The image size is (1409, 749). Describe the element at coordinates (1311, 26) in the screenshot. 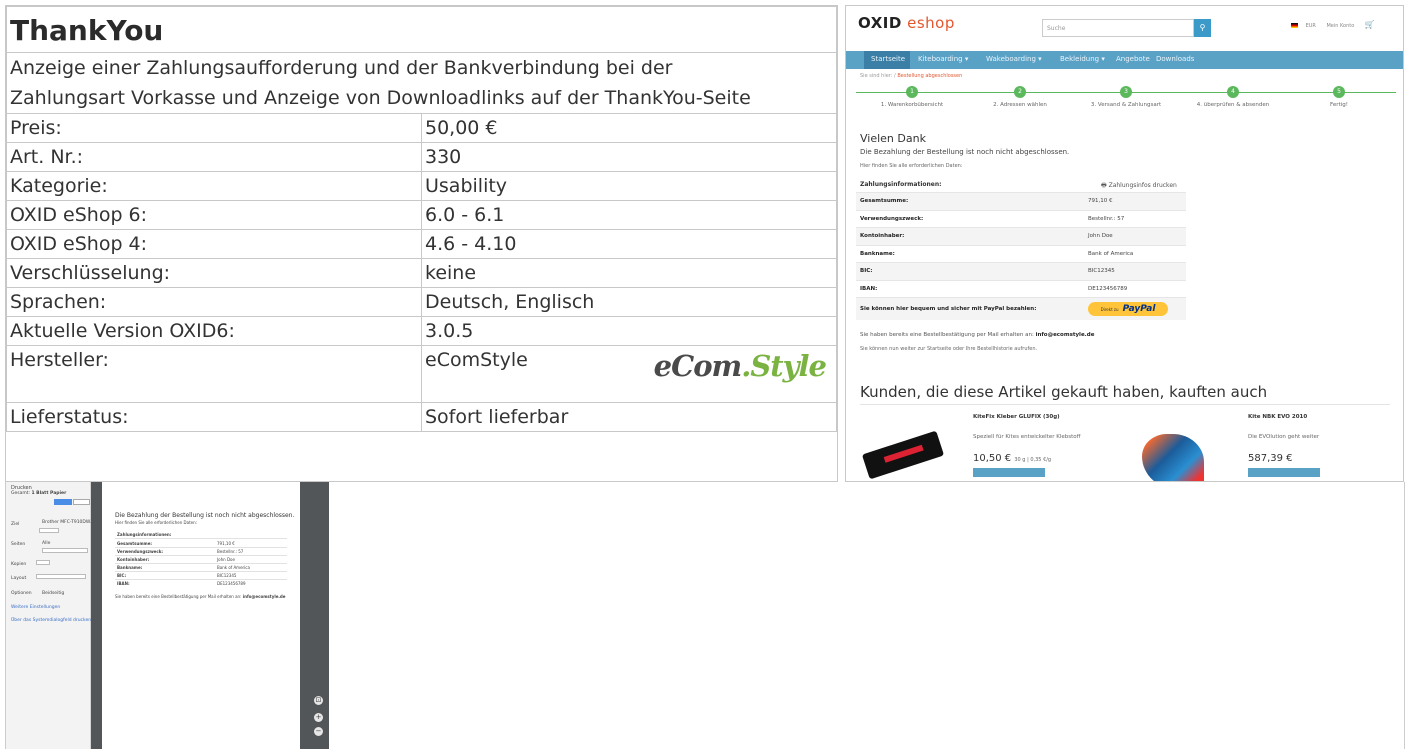

I see `currency-select: EUR` at that location.